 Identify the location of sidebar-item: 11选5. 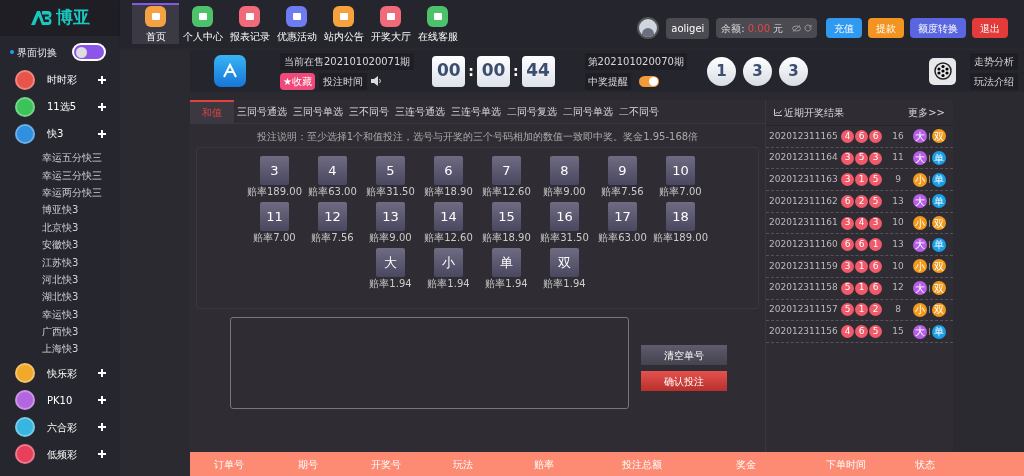
(62, 106).